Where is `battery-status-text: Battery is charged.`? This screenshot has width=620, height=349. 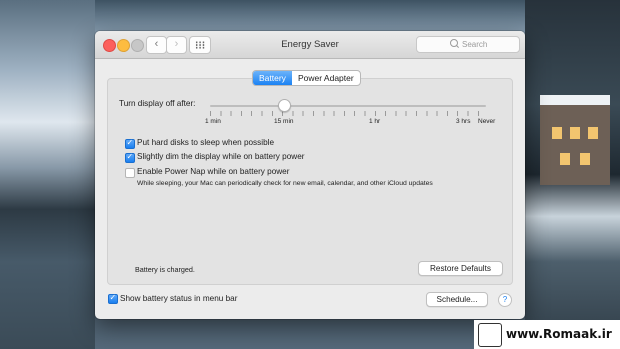 battery-status-text: Battery is charged. is located at coordinates (165, 269).